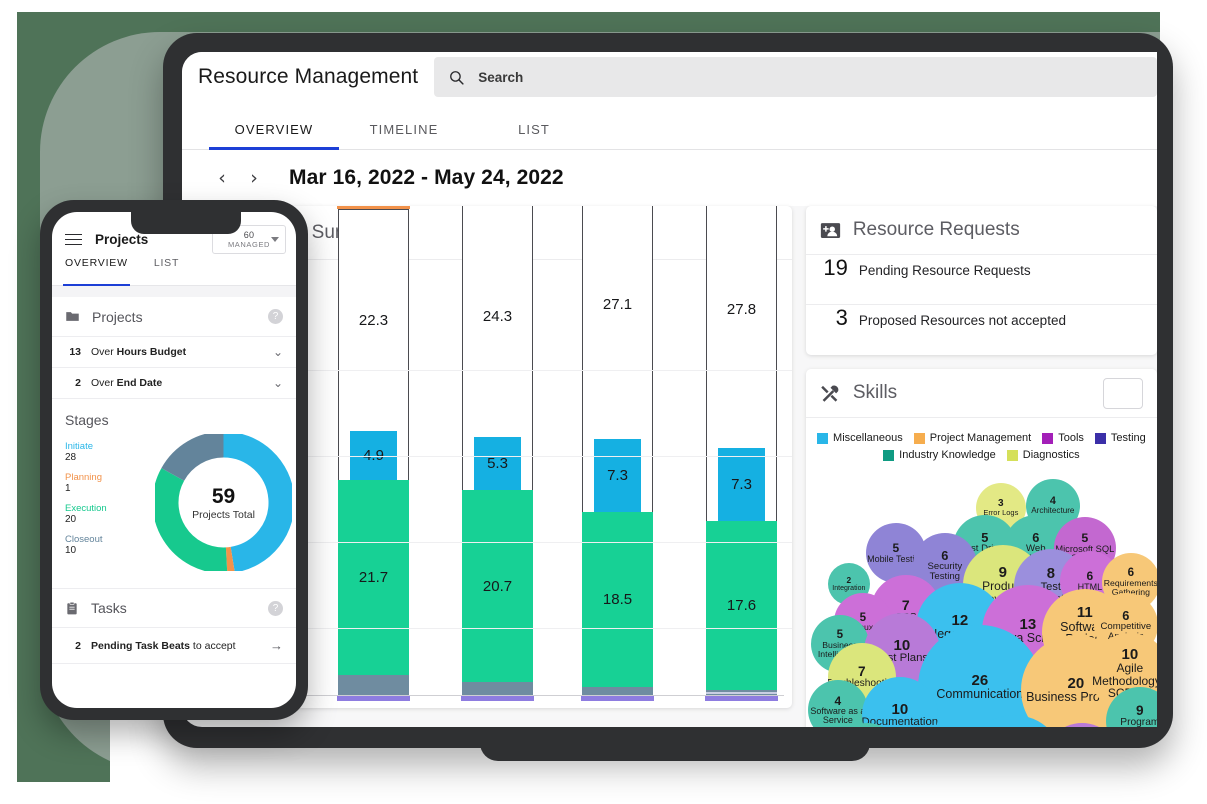 This screenshot has width=1207, height=804. Describe the element at coordinates (86, 508) in the screenshot. I see `stage-legend-label: Execution` at that location.